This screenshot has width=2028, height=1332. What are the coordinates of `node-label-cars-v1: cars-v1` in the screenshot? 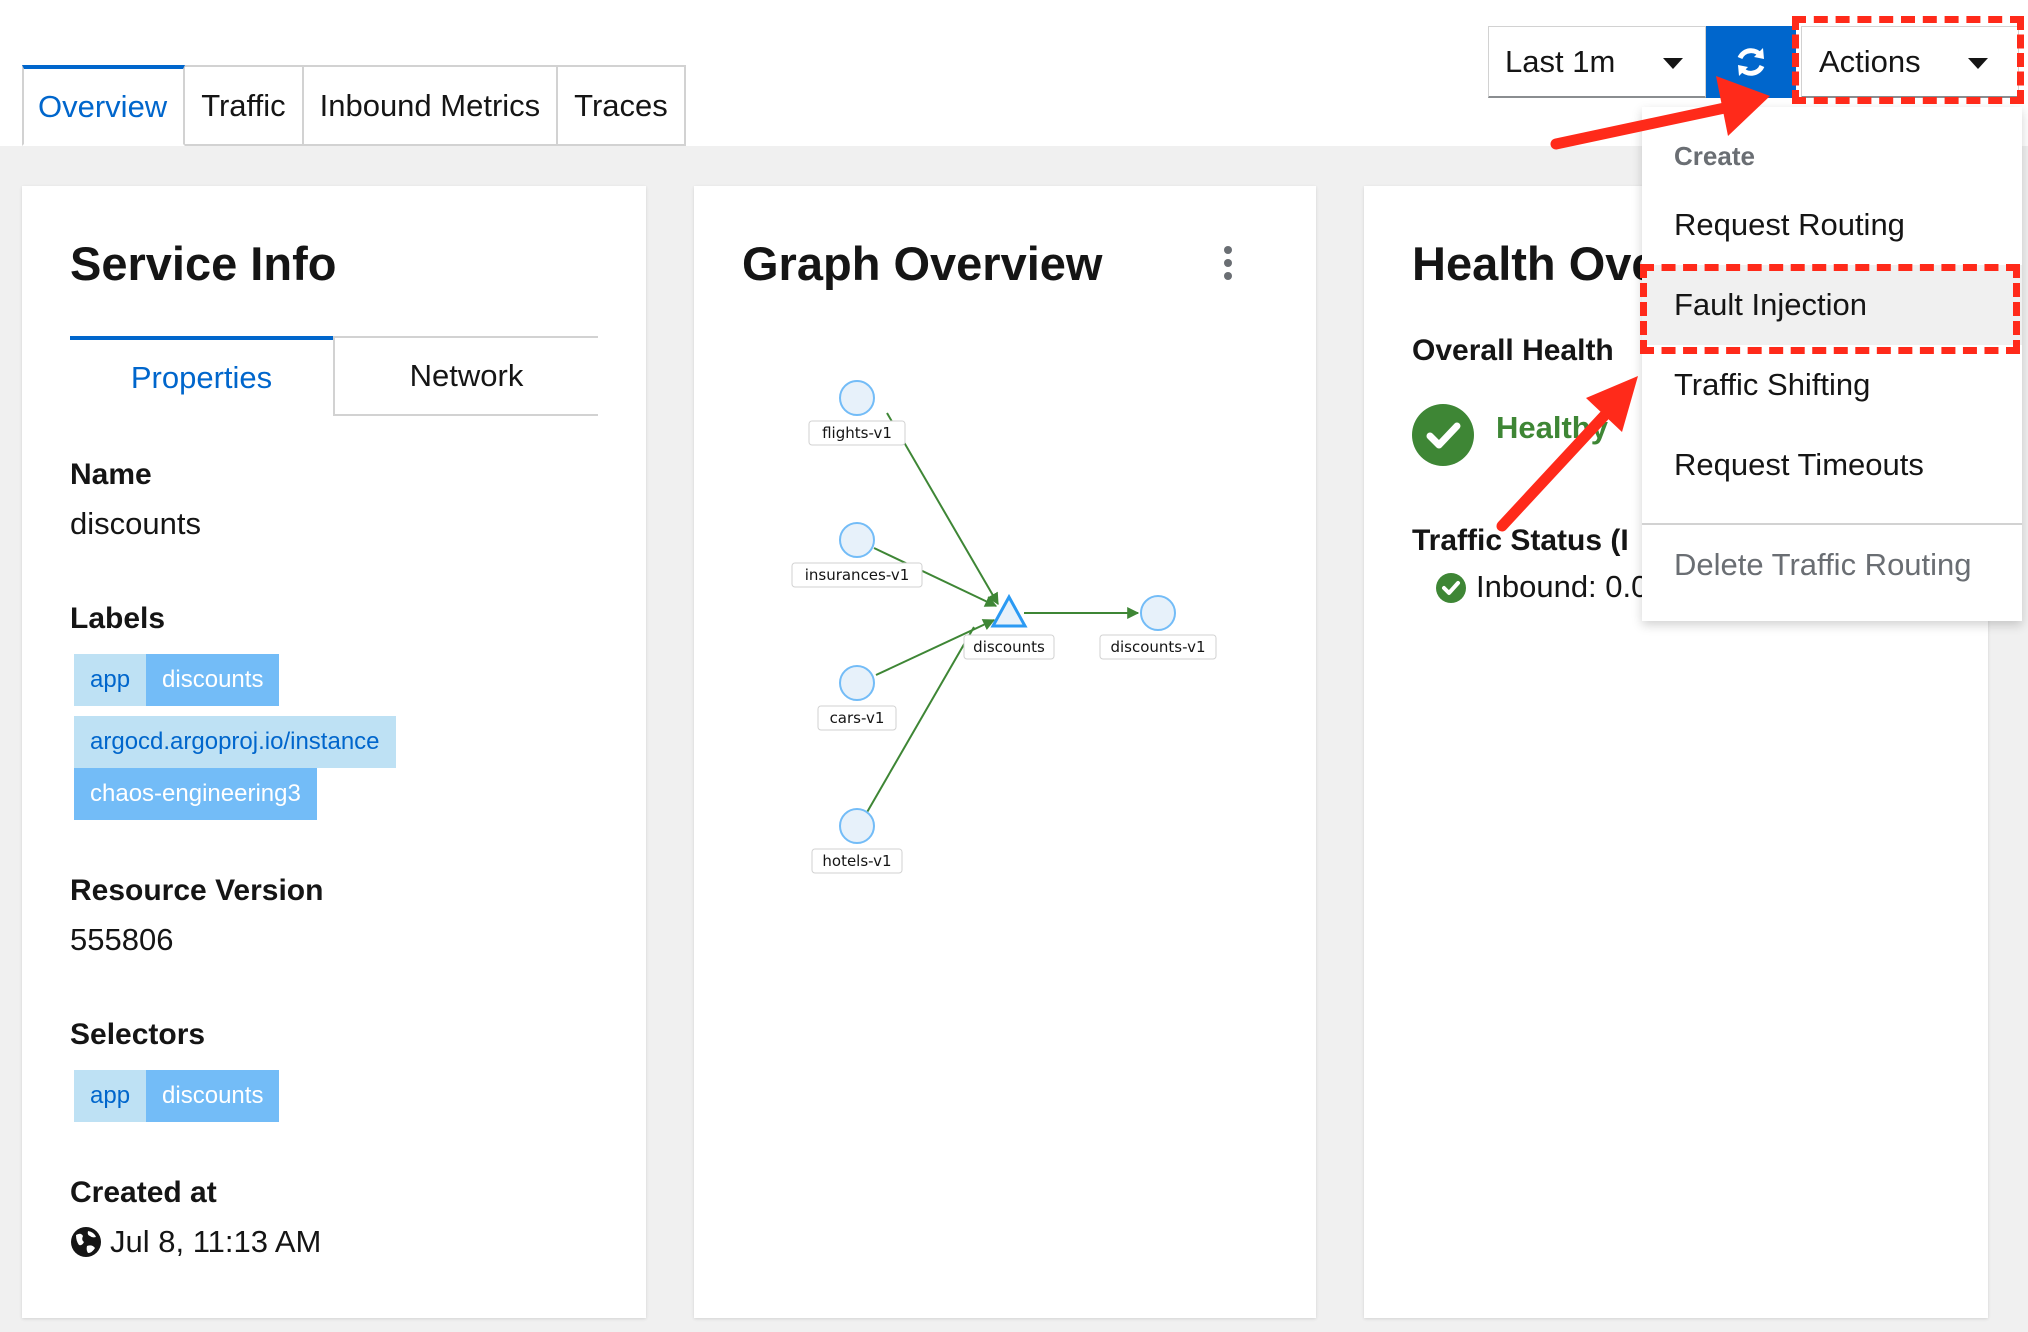 It's located at (857, 718).